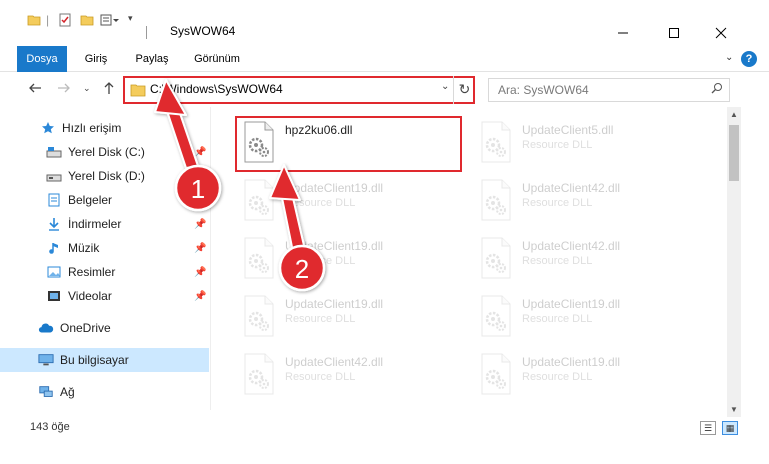 The height and width of the screenshot is (464, 769). Describe the element at coordinates (729, 57) in the screenshot. I see `chevron-down-icon: ⌄` at that location.